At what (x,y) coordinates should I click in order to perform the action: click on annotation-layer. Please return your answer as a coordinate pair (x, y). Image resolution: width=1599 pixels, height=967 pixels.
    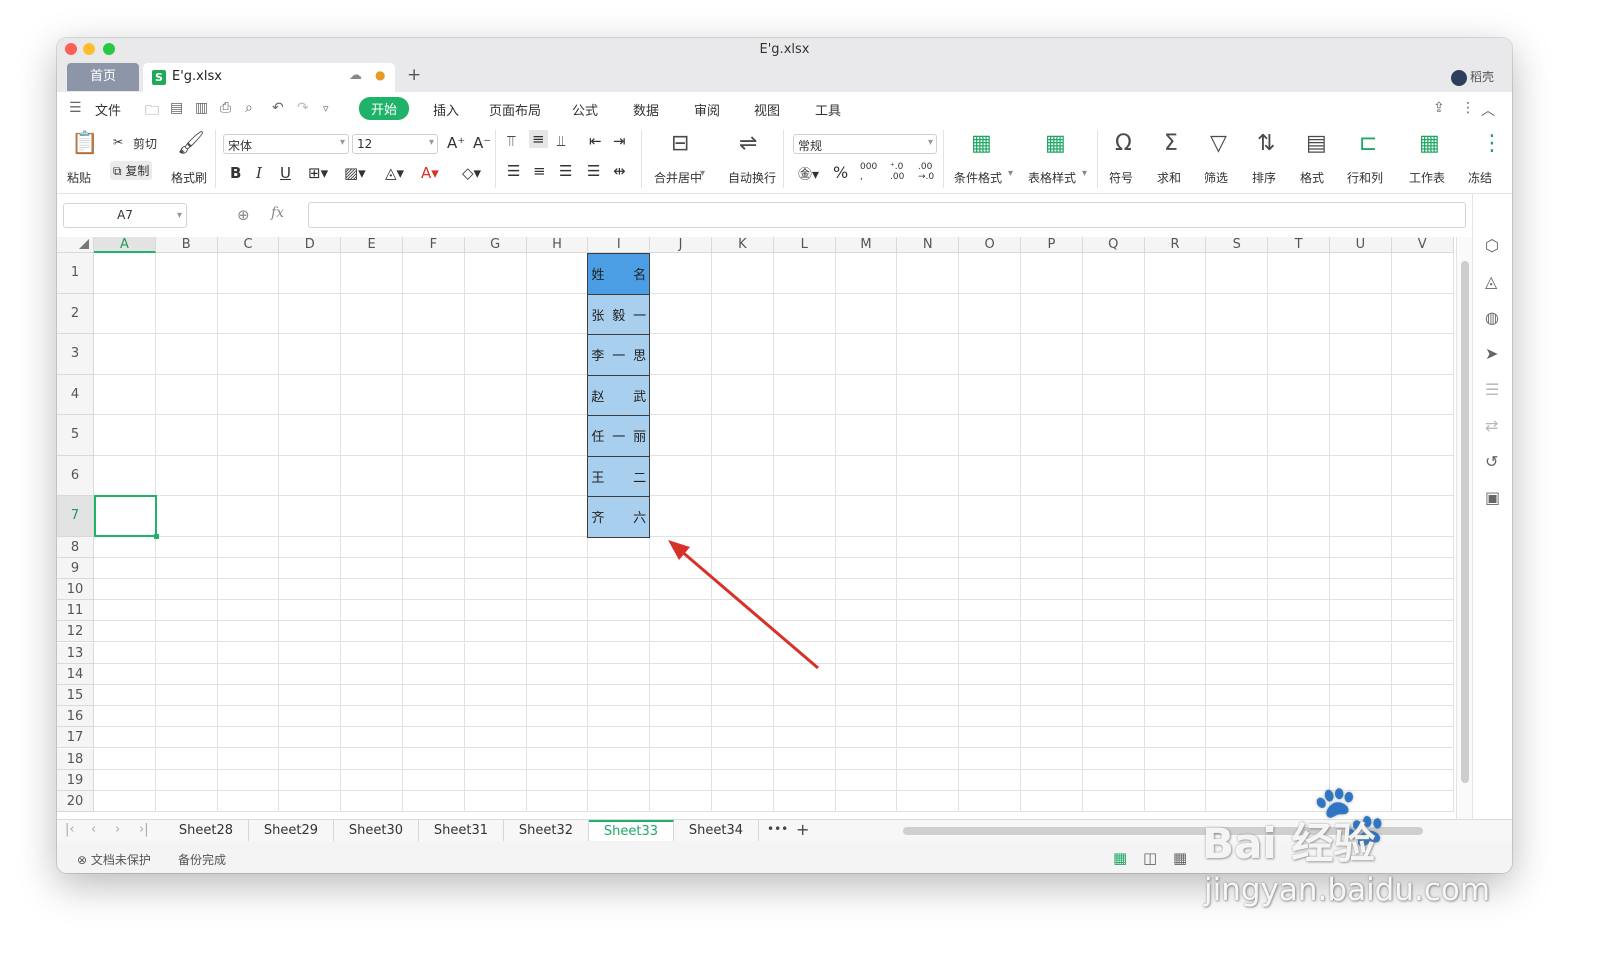
    Looking at the image, I should click on (743, 605).